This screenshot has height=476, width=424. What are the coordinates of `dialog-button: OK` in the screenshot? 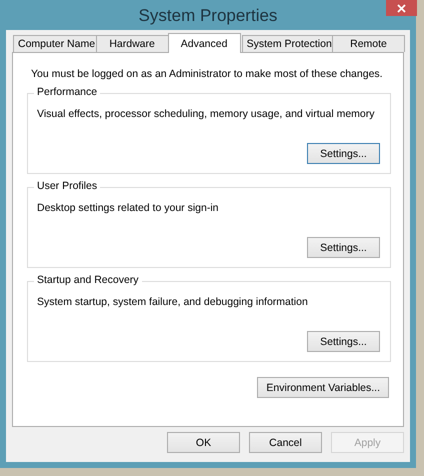 It's located at (203, 442).